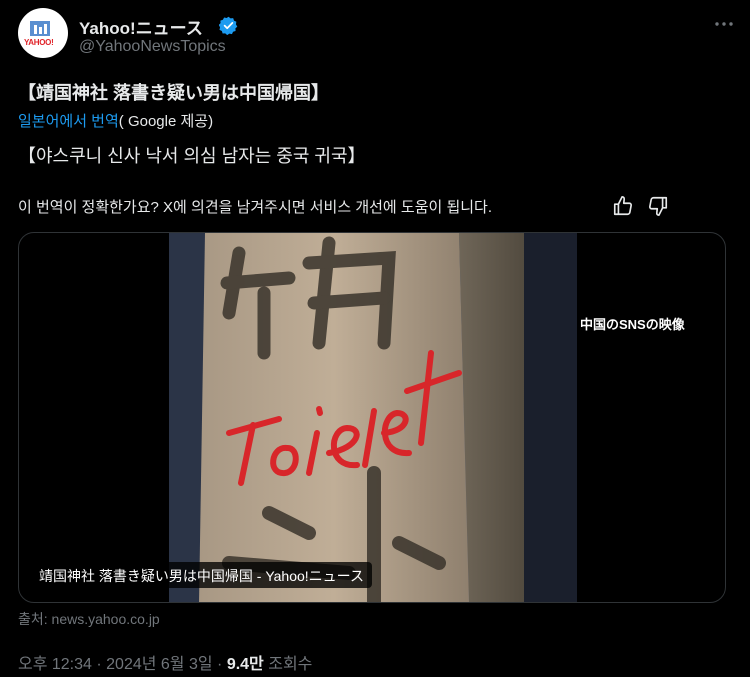 This screenshot has width=750, height=677. I want to click on author-name: Yahoo!ニュース, so click(141, 26).